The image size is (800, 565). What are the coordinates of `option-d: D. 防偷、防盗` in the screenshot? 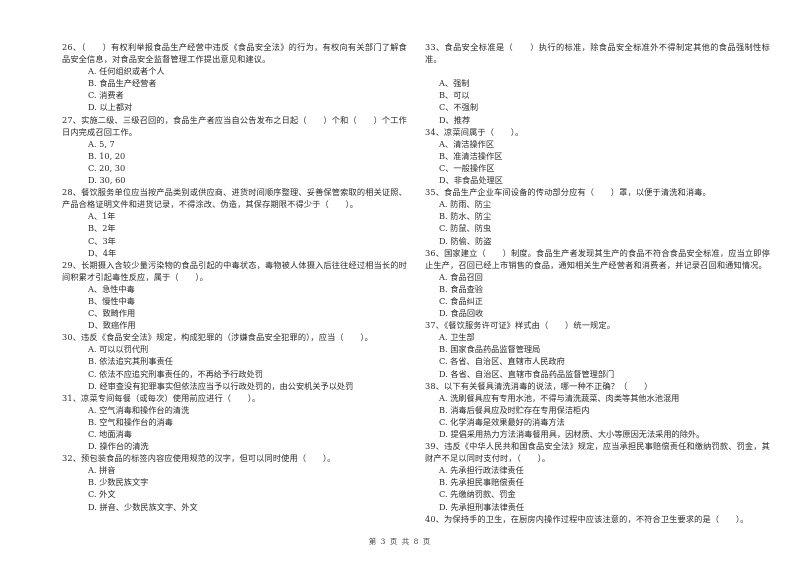 It's located at (465, 240).